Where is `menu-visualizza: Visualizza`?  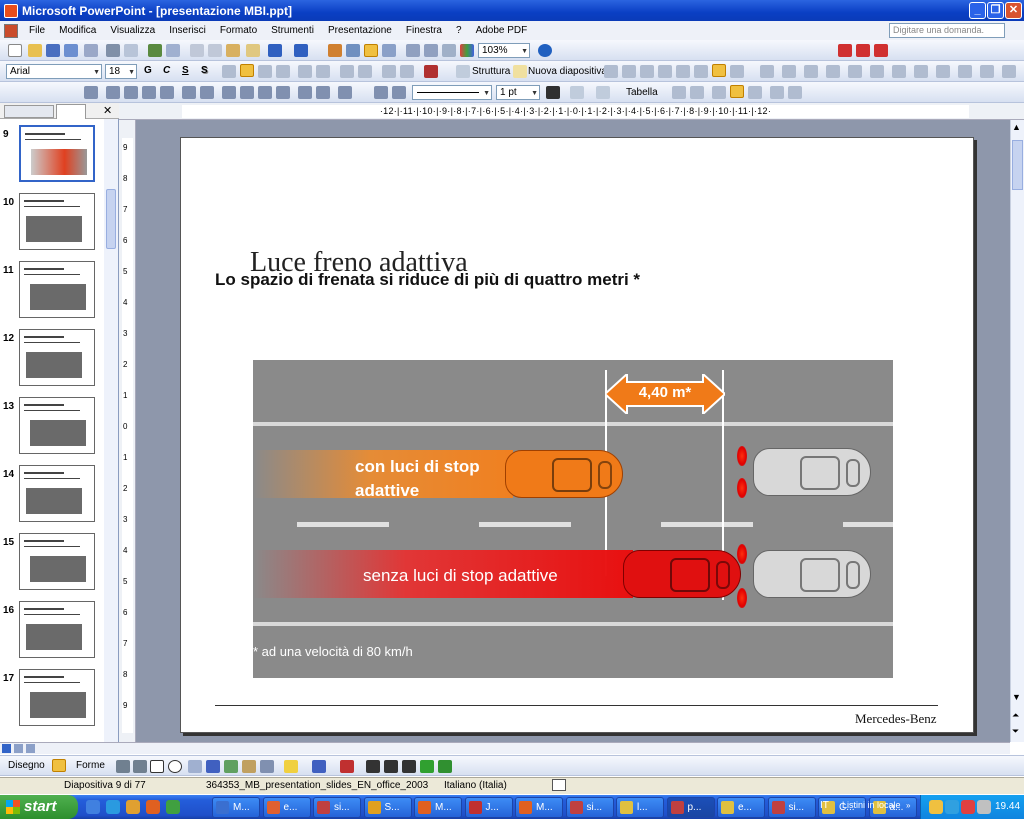 menu-visualizza: Visualizza is located at coordinates (132, 30).